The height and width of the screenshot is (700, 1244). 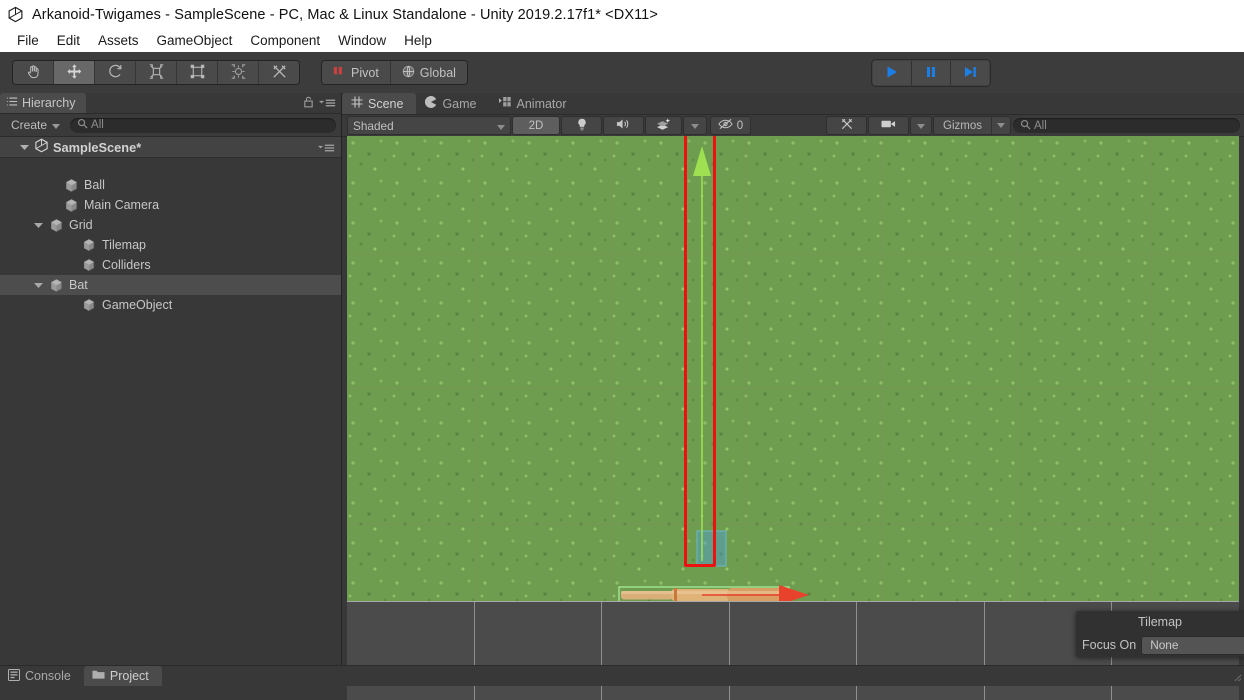 I want to click on bottom-panel-tab-row: Console Project, so click(x=622, y=675).